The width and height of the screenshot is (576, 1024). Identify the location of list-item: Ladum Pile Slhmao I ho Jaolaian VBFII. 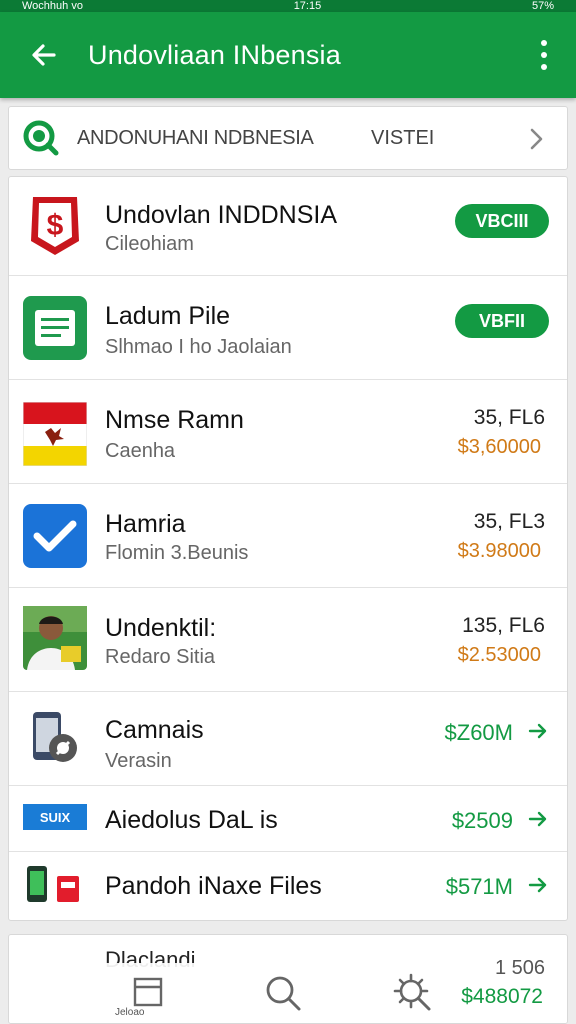
(288, 328).